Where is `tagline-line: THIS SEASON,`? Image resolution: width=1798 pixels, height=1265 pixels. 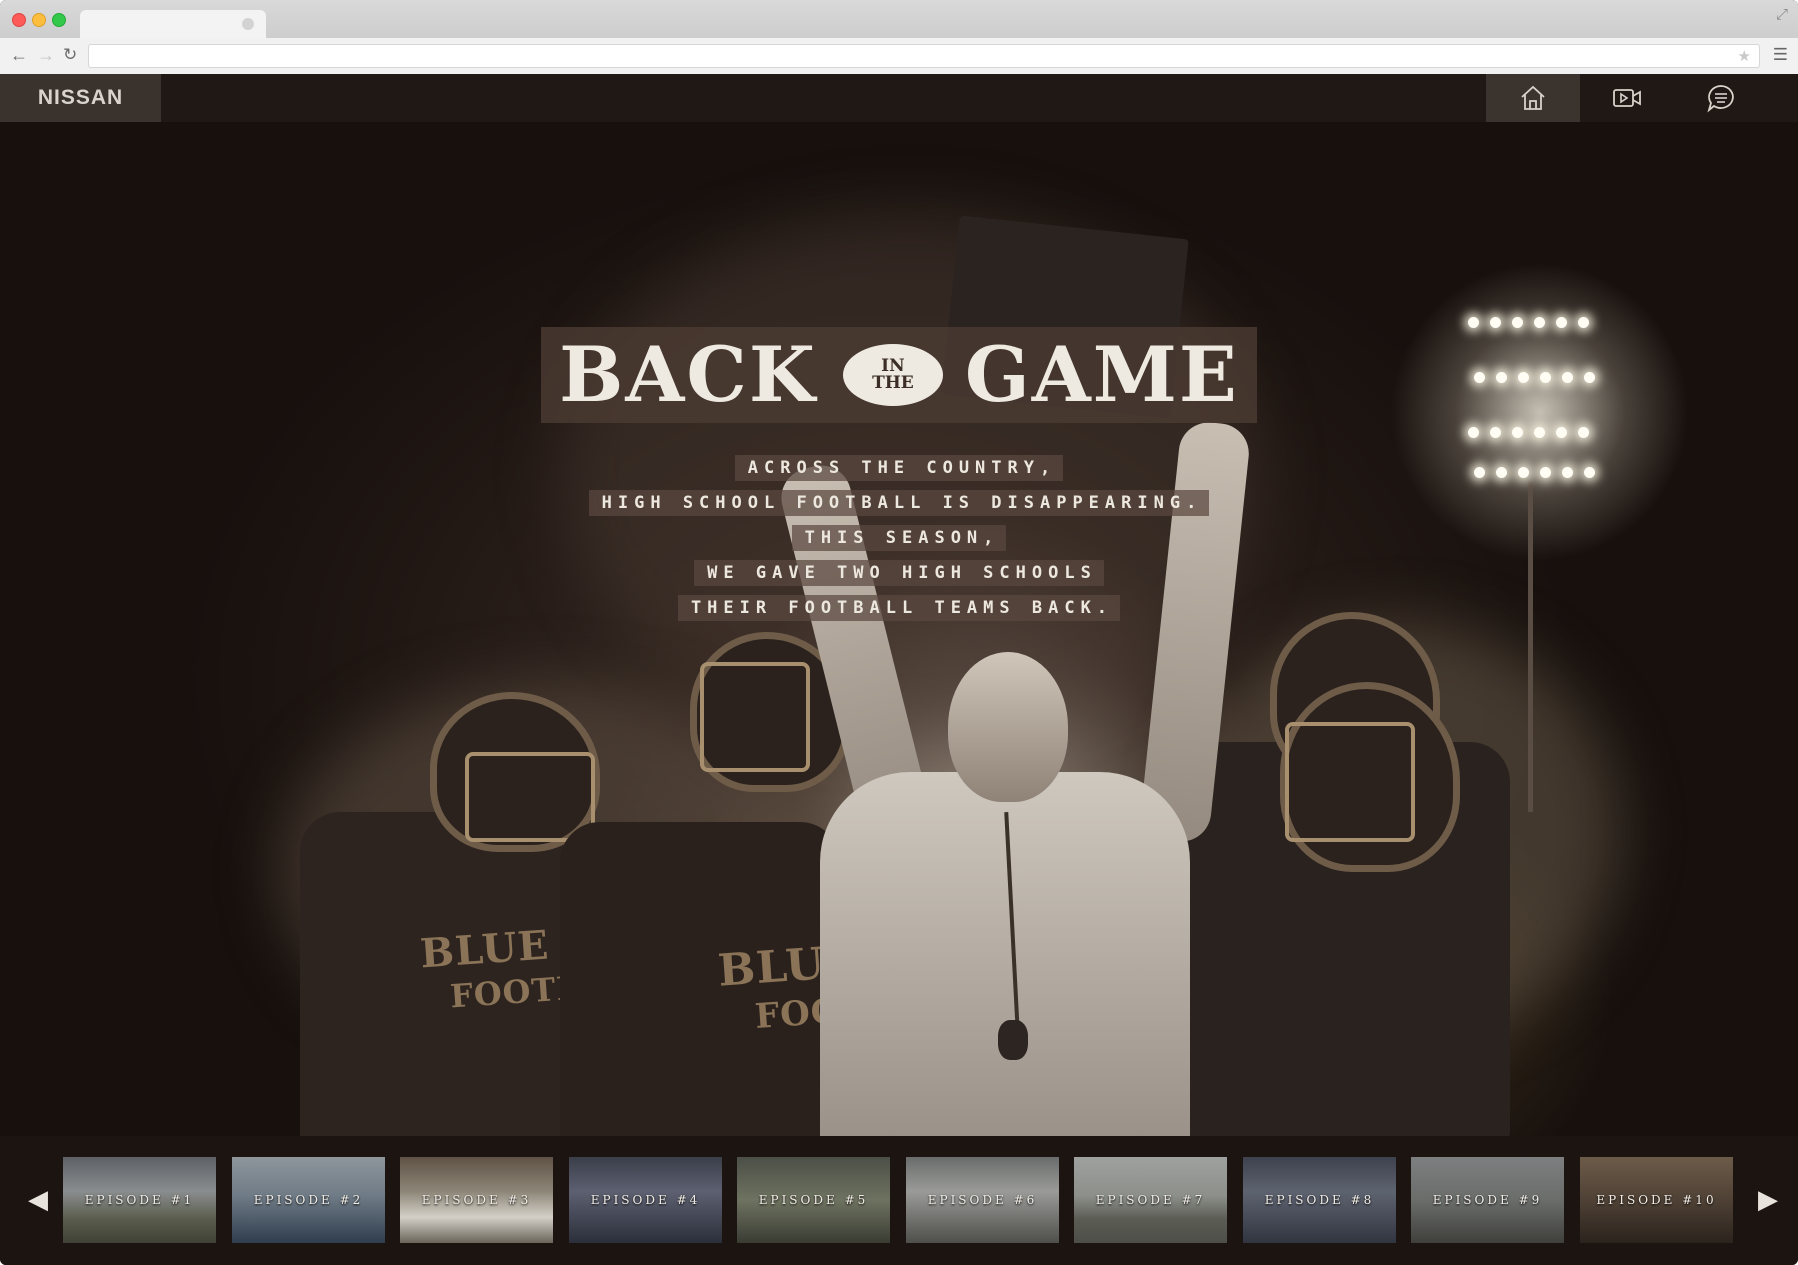 tagline-line: THIS SEASON, is located at coordinates (899, 538).